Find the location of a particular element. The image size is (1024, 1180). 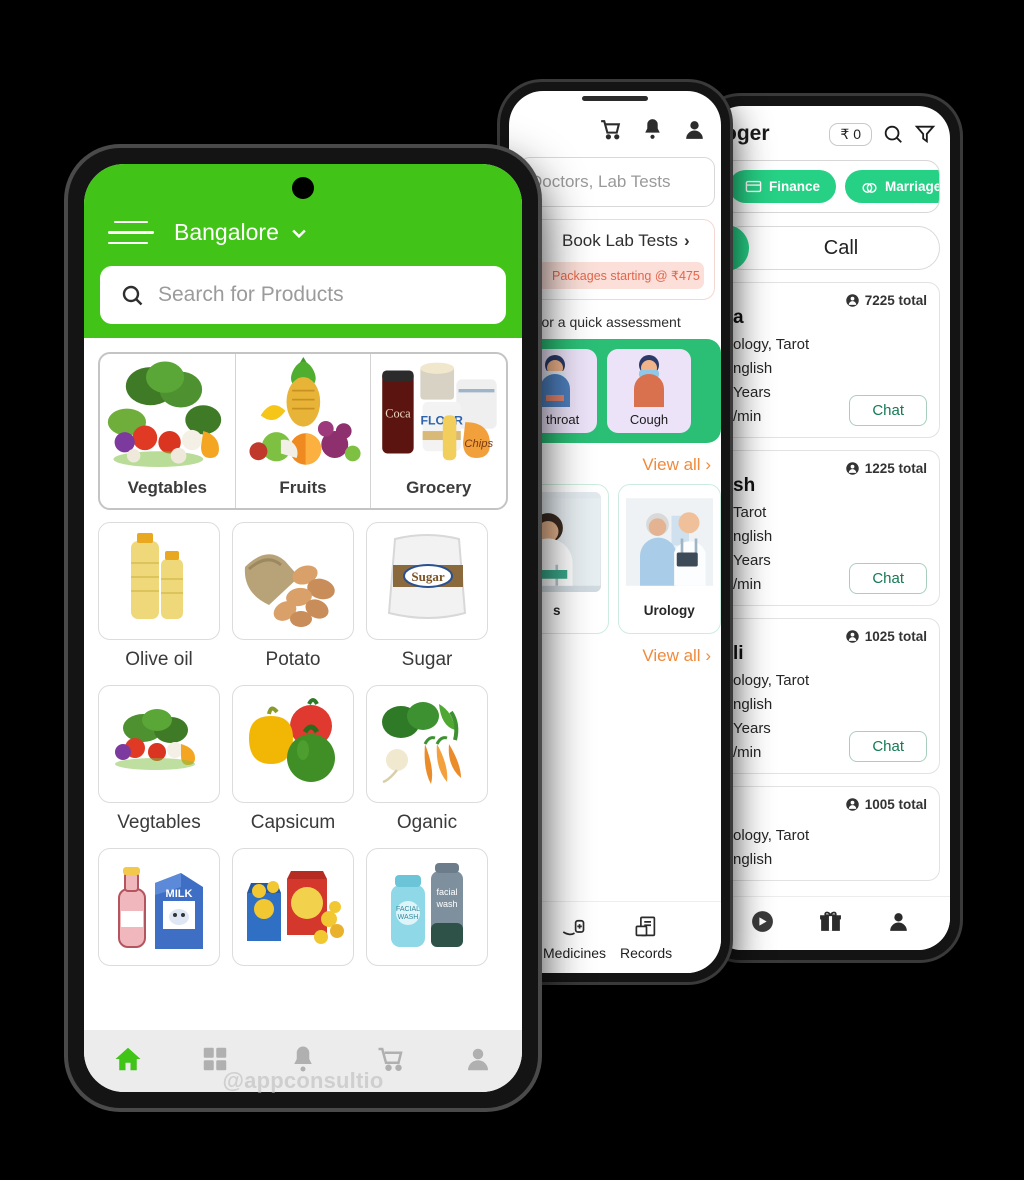

product-label: Potato is located at coordinates (293, 659).